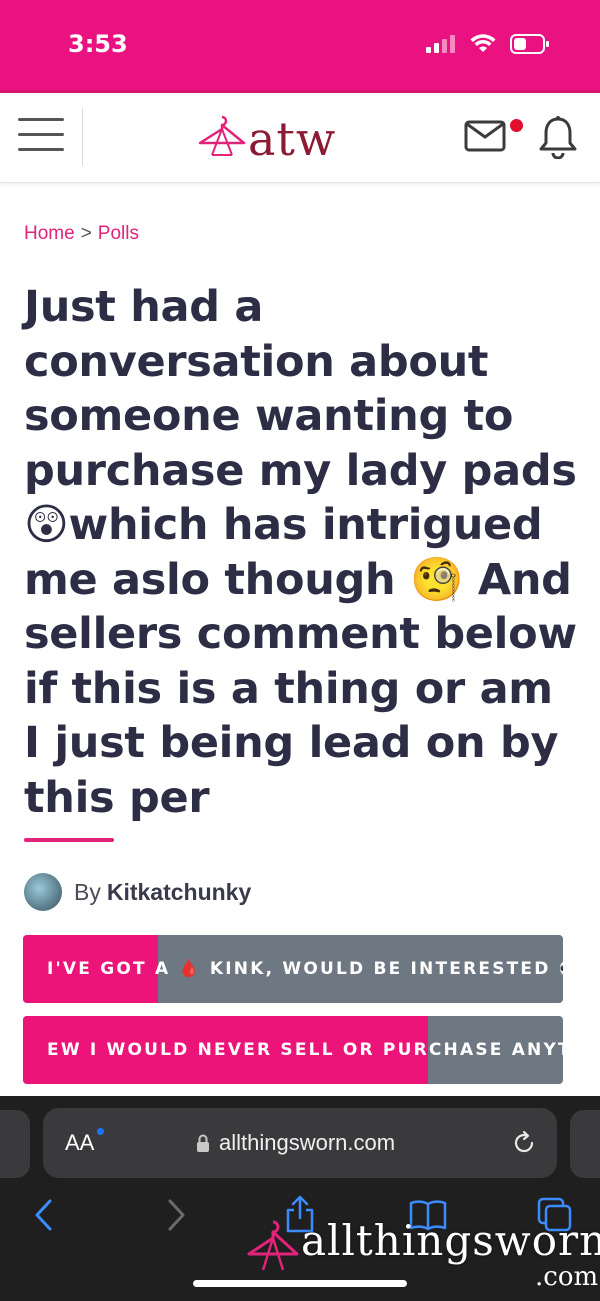  Describe the element at coordinates (222, 138) in the screenshot. I see `hanger-icon` at that location.